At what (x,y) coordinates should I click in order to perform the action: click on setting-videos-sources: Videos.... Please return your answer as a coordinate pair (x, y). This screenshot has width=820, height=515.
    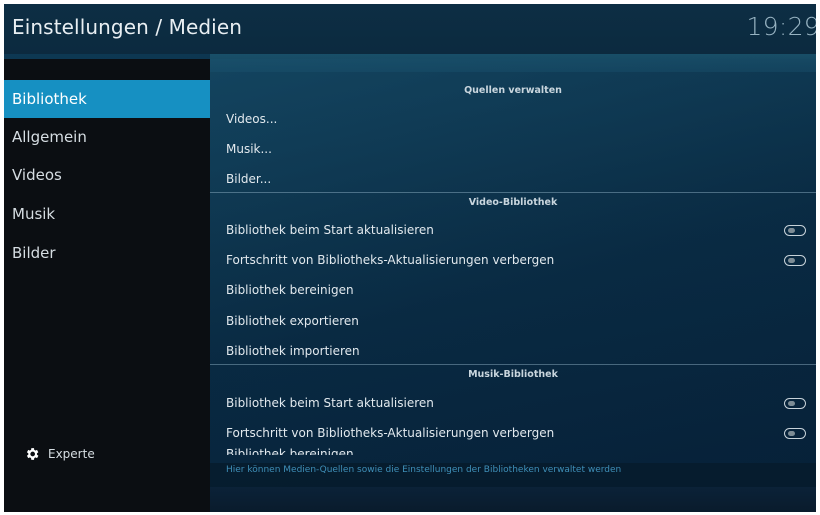
    Looking at the image, I should click on (516, 119).